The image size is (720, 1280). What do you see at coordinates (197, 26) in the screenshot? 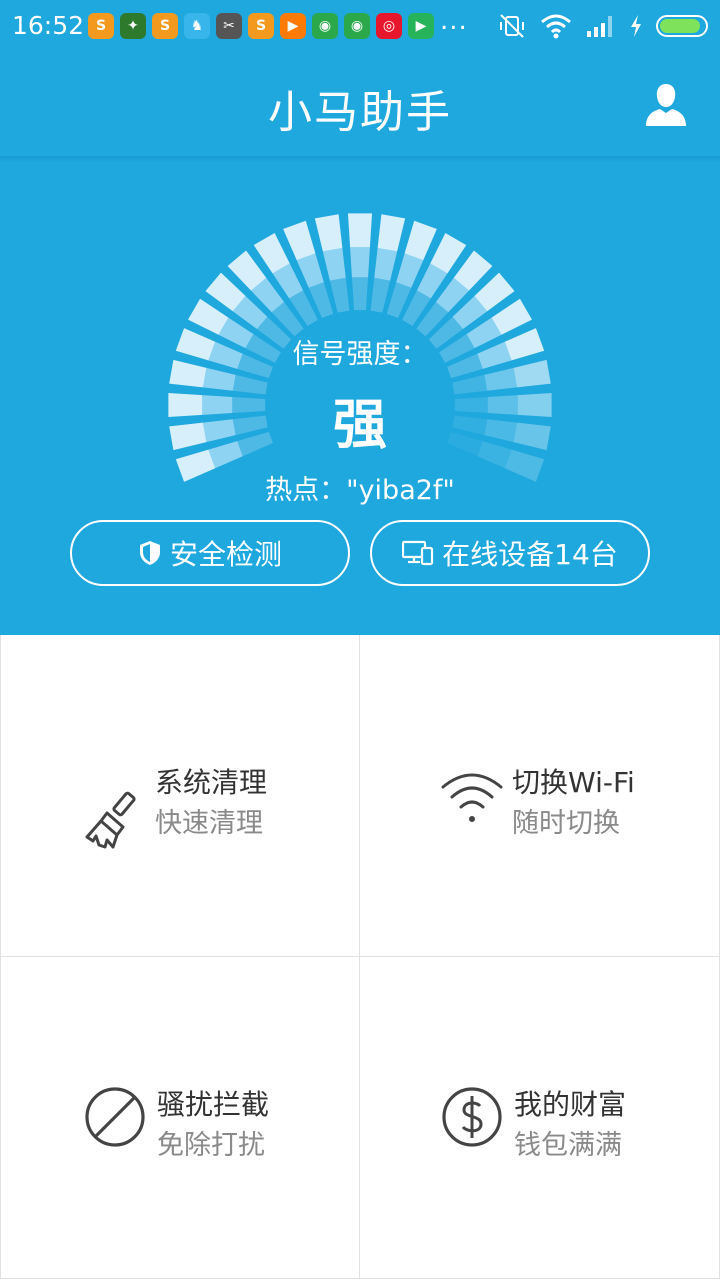
I see `horse-icon: ♞` at bounding box center [197, 26].